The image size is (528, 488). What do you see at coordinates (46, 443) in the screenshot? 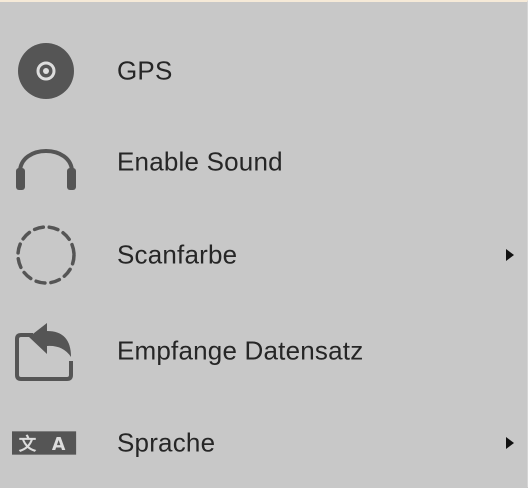
I see `language-icon: 文 A` at bounding box center [46, 443].